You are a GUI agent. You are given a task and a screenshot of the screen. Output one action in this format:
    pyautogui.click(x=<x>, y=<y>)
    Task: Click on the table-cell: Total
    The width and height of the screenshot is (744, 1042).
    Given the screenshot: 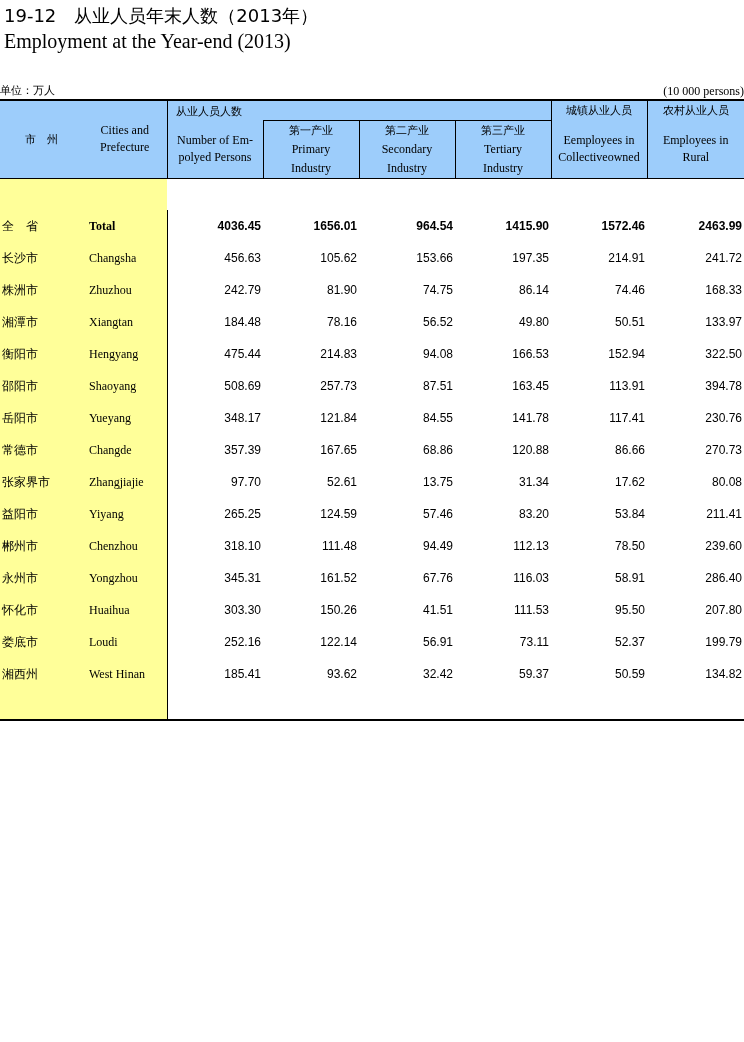 What is the action you would take?
    pyautogui.click(x=125, y=226)
    